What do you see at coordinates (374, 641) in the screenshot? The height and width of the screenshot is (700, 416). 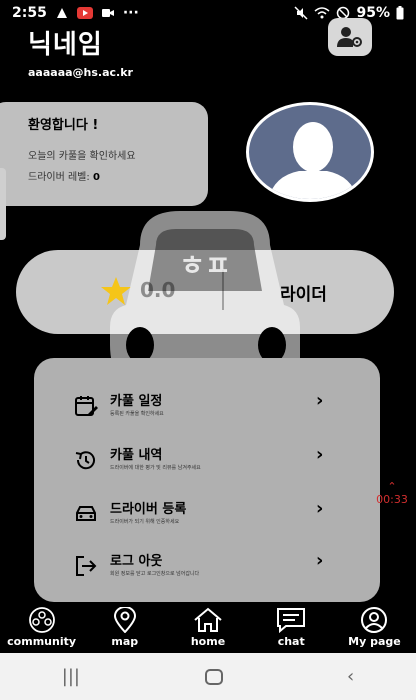 I see `nav-label: My page` at bounding box center [374, 641].